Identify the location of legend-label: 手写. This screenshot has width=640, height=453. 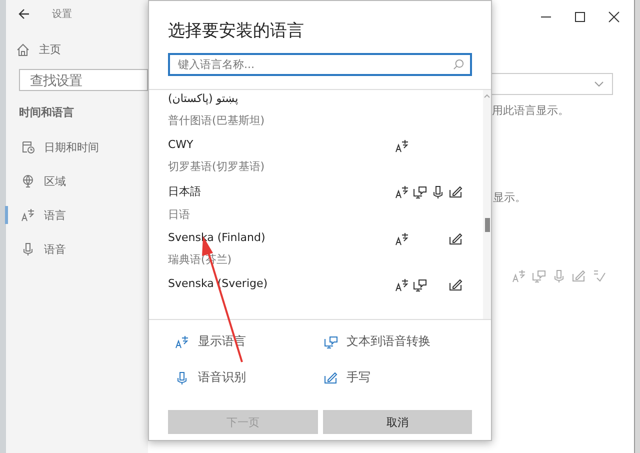
(358, 377).